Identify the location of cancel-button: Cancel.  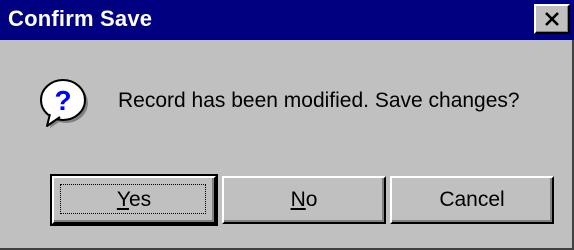
(472, 200).